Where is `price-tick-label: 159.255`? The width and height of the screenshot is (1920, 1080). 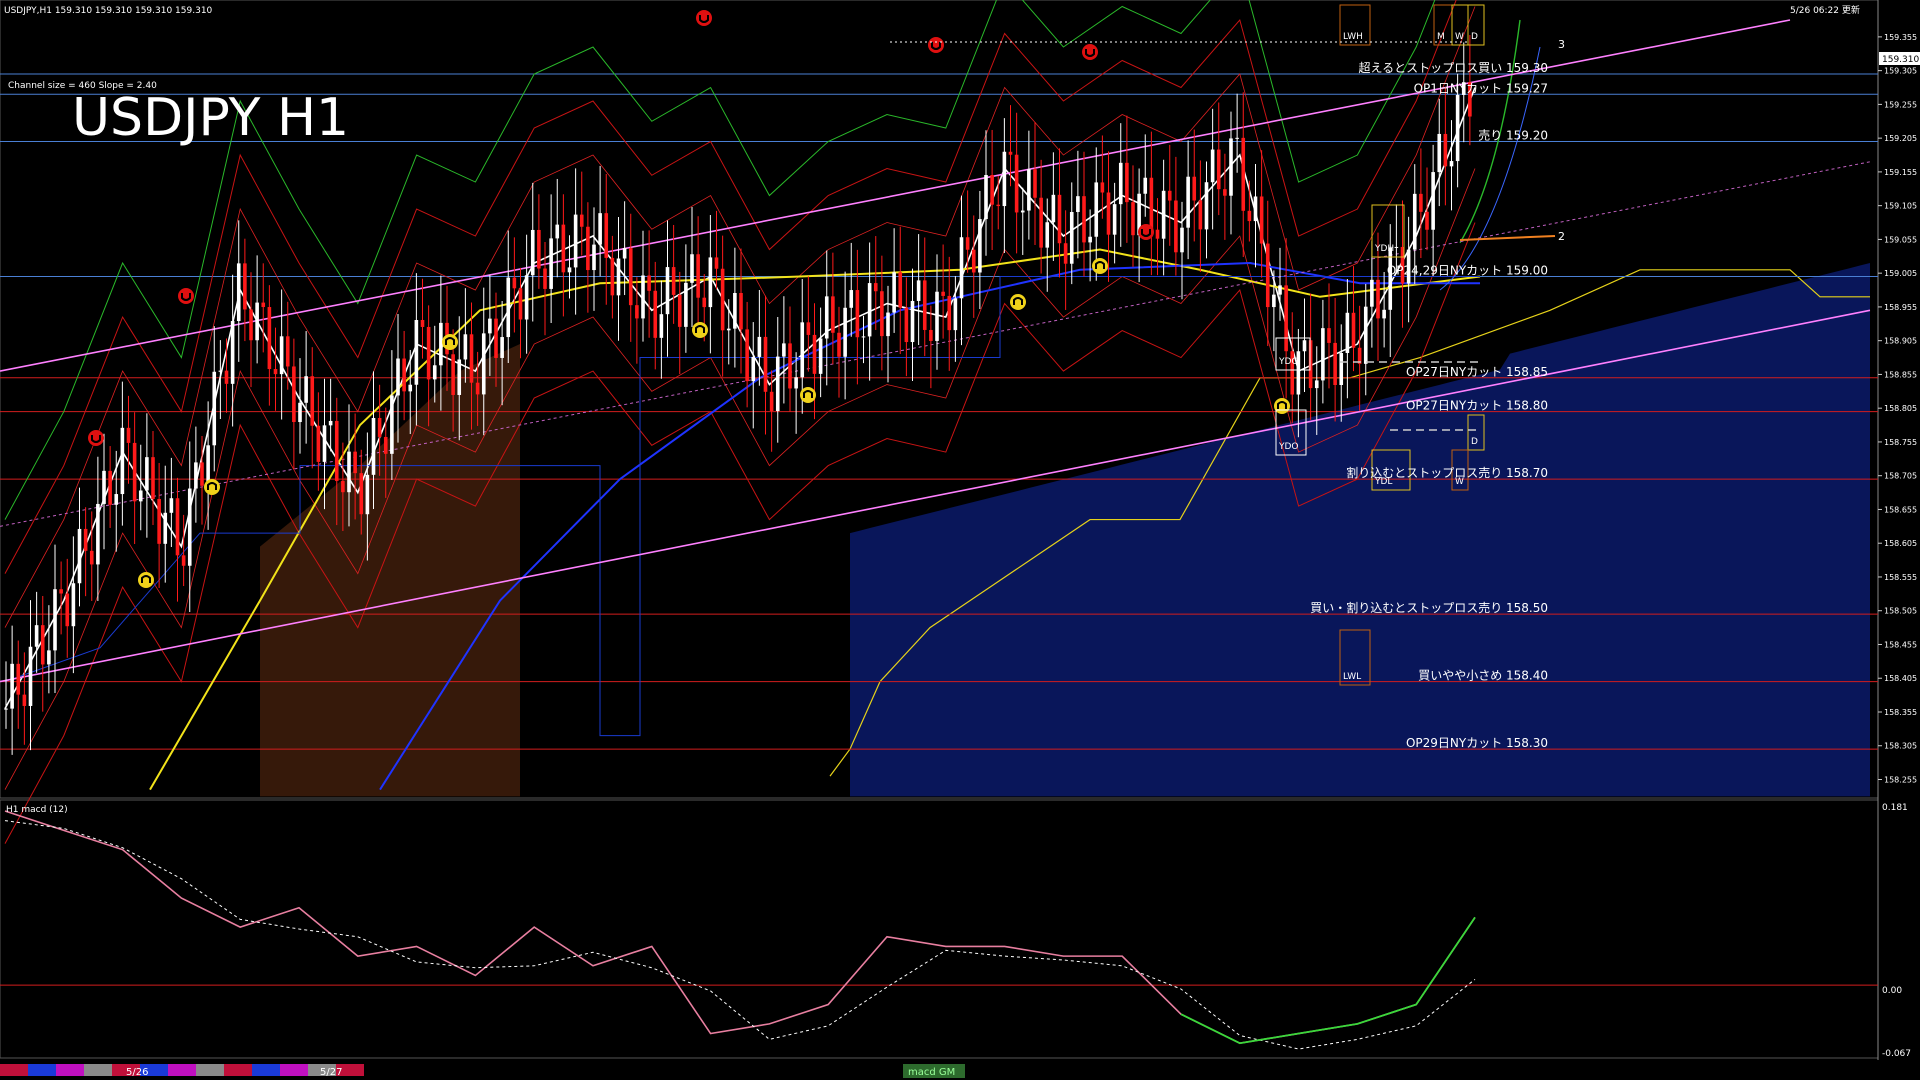 price-tick-label: 159.255 is located at coordinates (1900, 104).